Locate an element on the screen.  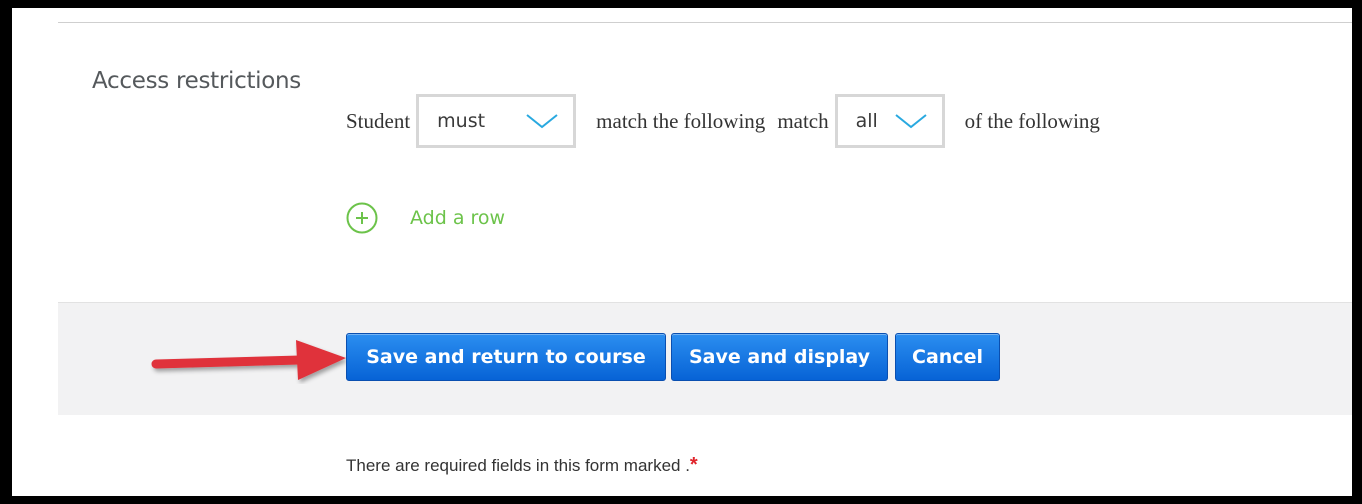
qualifier-select: must is located at coordinates (496, 121).